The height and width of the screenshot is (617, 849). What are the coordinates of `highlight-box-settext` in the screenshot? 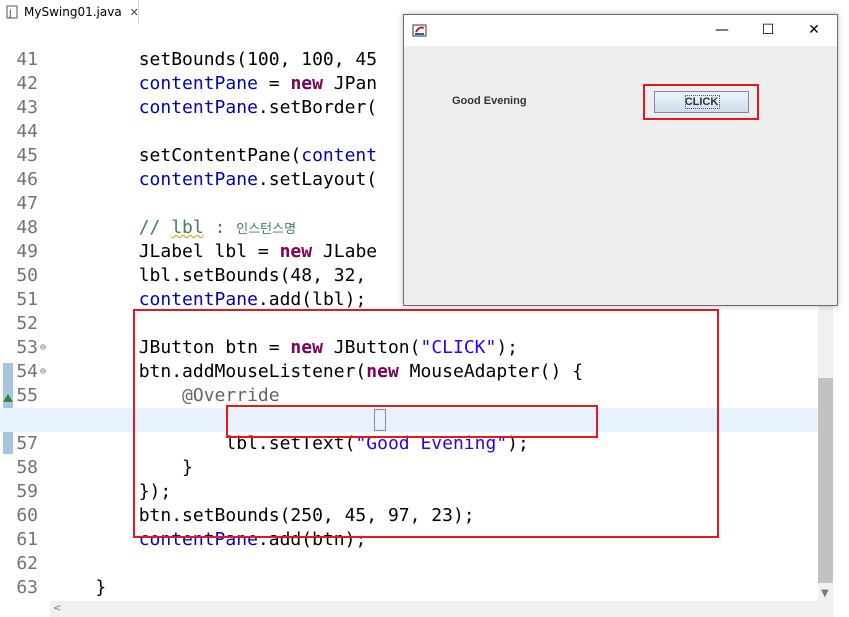 It's located at (412, 421).